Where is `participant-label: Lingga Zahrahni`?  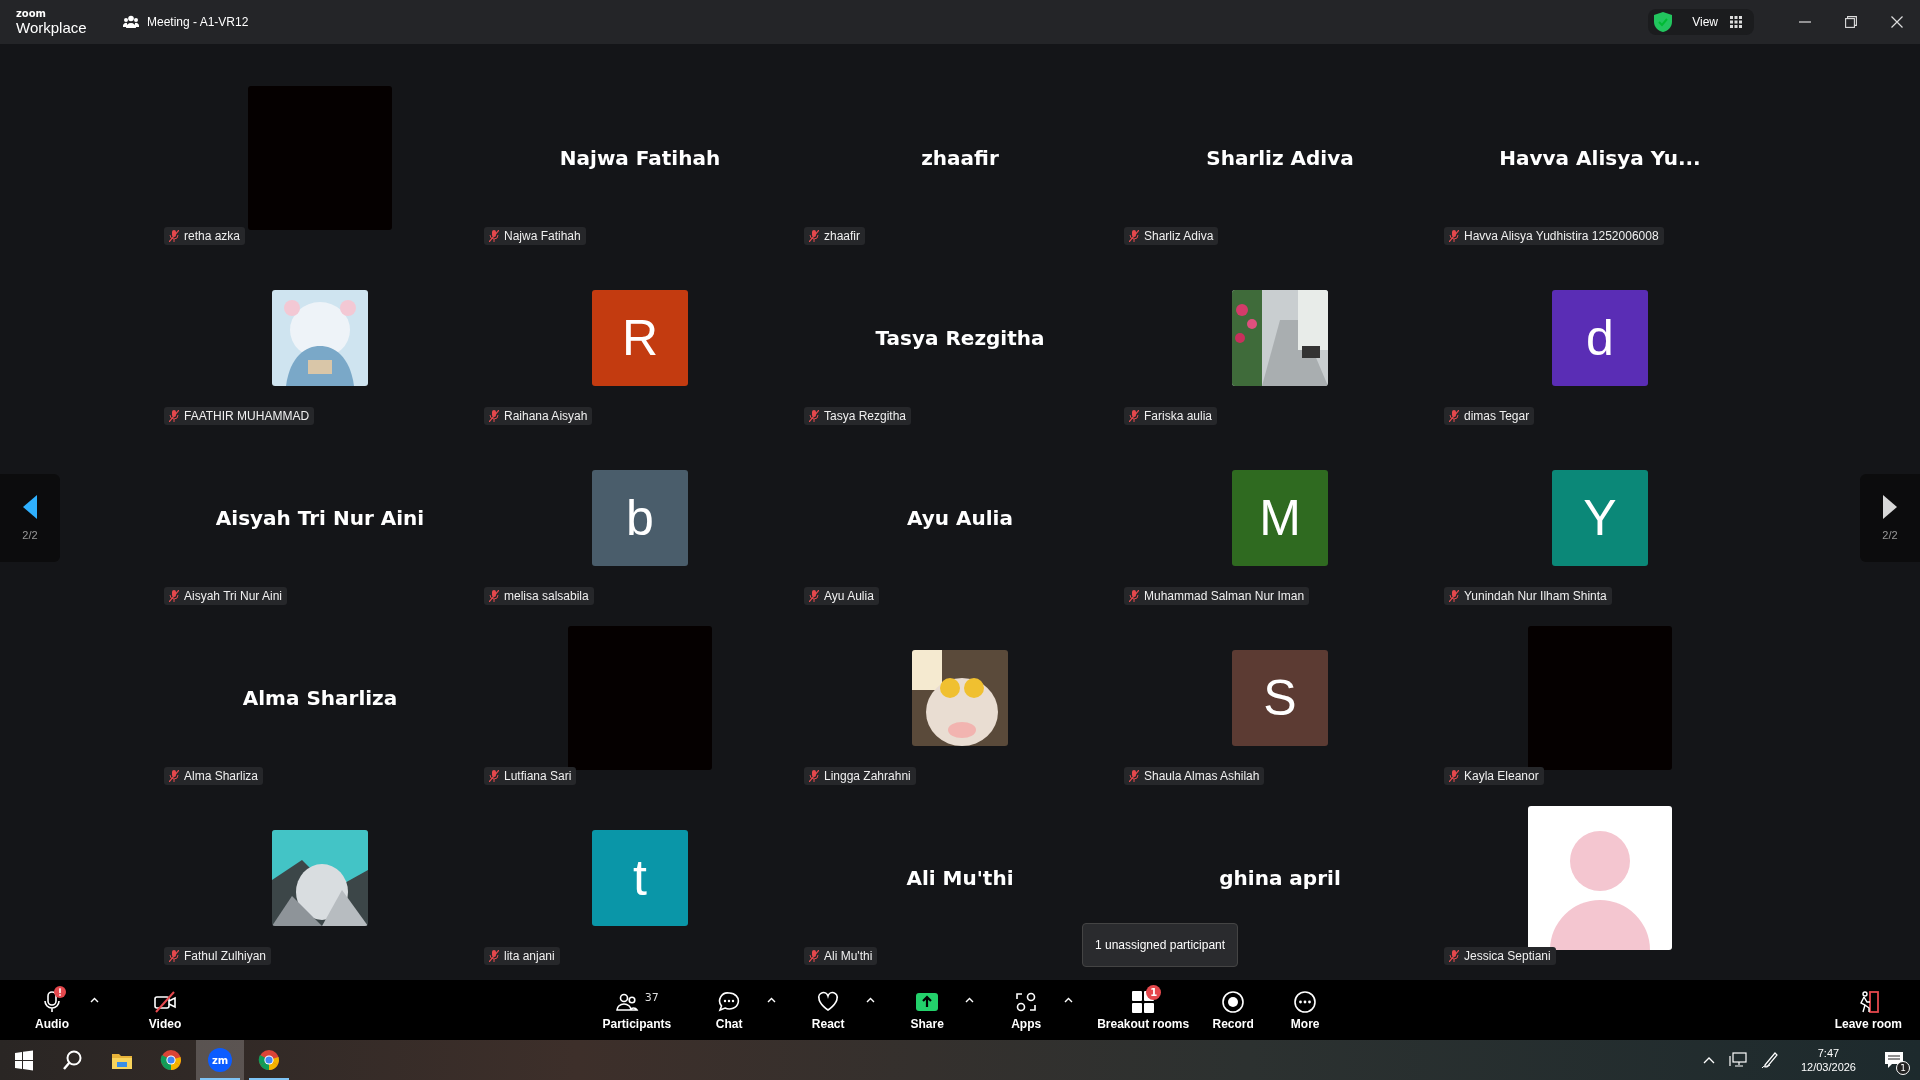 participant-label: Lingga Zahrahni is located at coordinates (867, 776).